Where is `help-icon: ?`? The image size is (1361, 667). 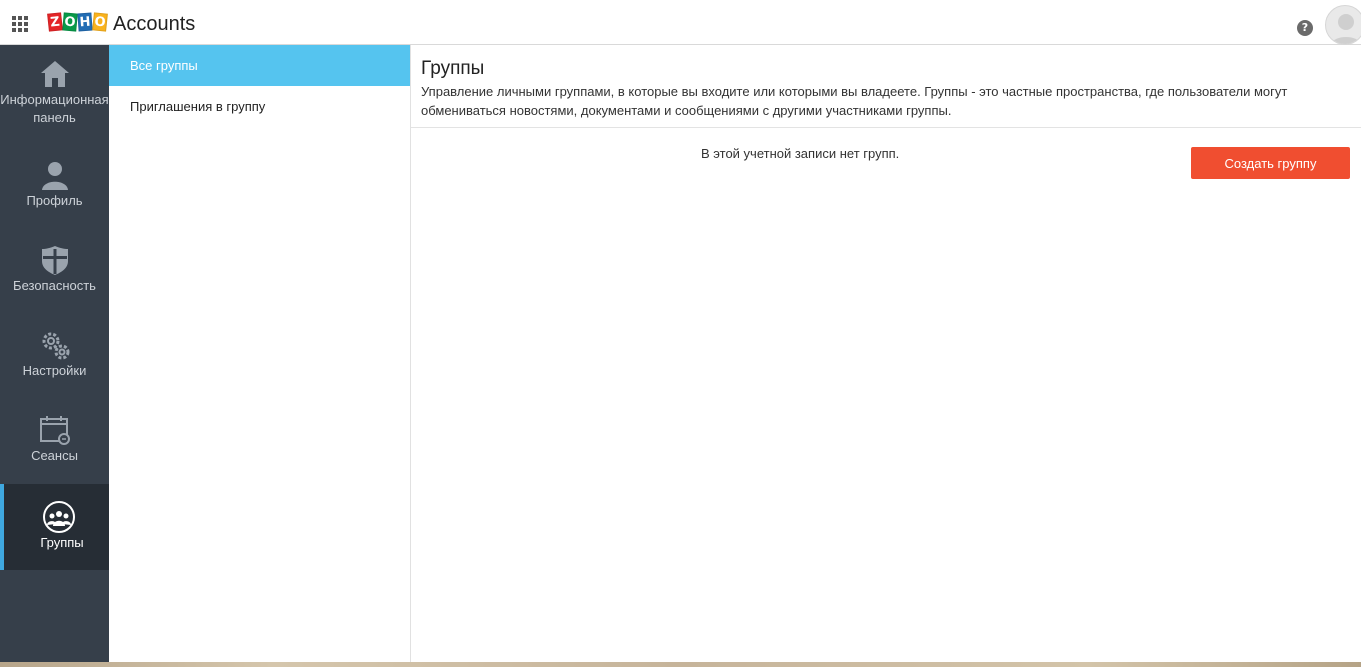
help-icon: ? is located at coordinates (1305, 28).